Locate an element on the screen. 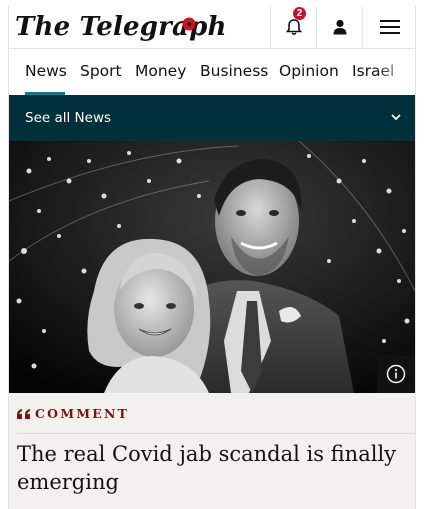 Image resolution: width=427 pixels, height=509 pixels. image-info-button is located at coordinates (396, 374).